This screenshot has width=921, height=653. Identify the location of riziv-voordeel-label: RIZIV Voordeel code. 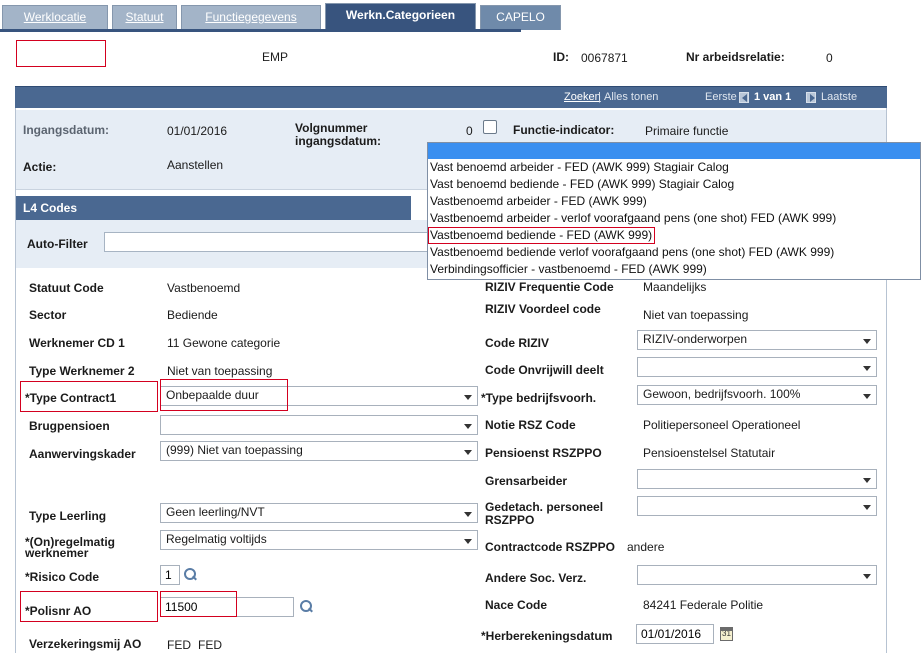
(543, 309).